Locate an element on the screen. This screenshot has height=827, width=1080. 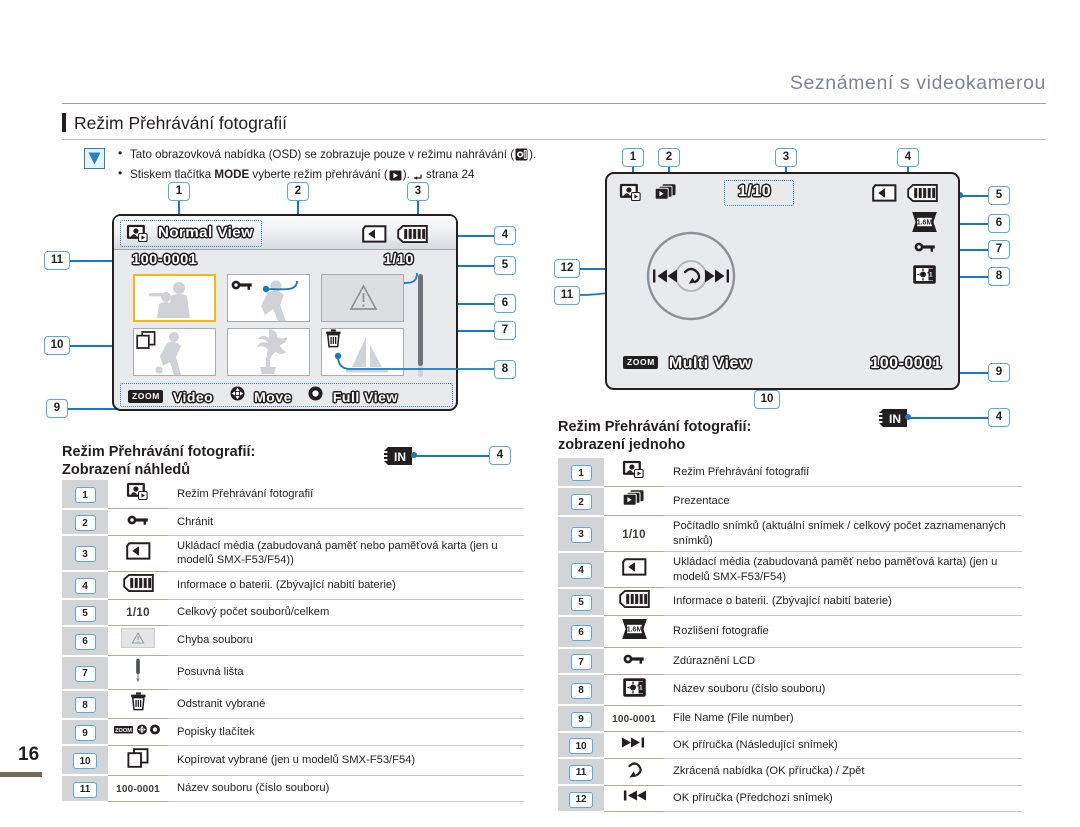
svg-text: 1.6M is located at coordinates (925, 222).